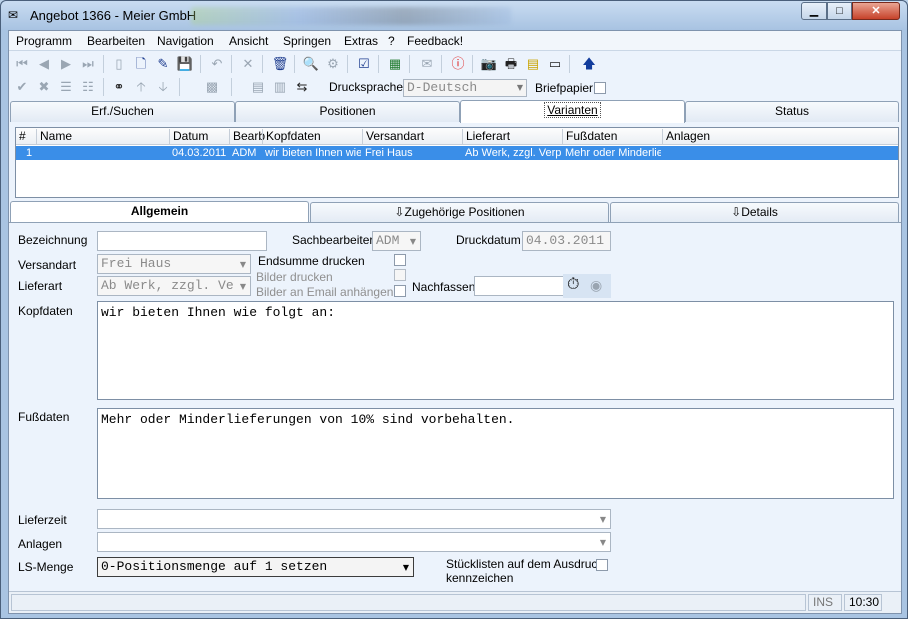 This screenshot has width=908, height=619. Describe the element at coordinates (280, 64) in the screenshot. I see `trash-icon: 🗑` at that location.